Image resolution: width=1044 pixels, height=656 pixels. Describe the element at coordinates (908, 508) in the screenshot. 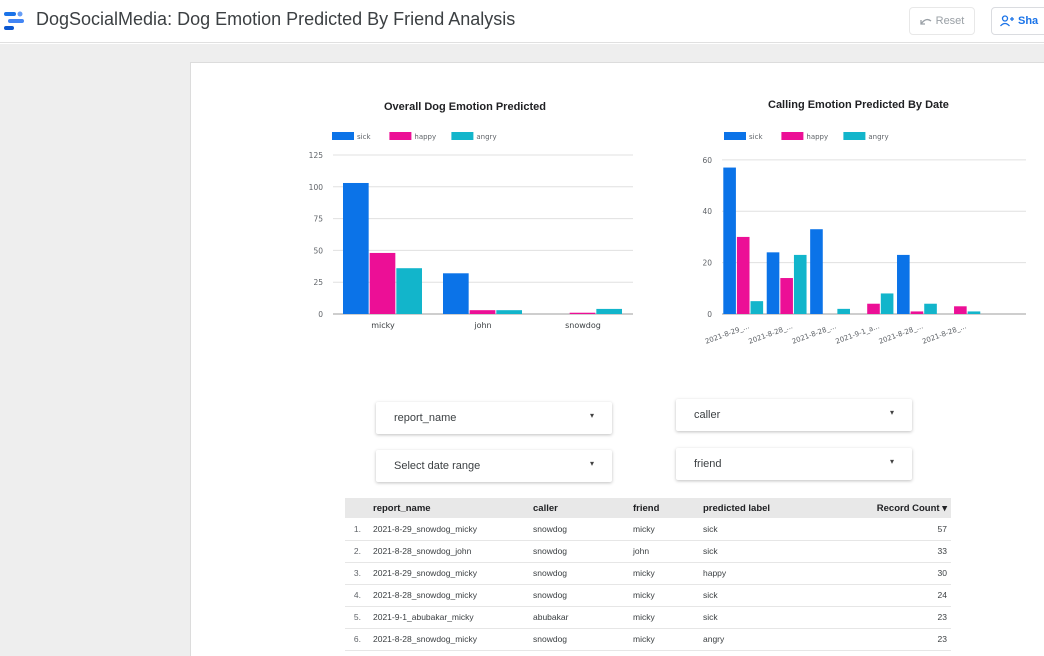

I see `record-count-header-label: Record Count` at that location.